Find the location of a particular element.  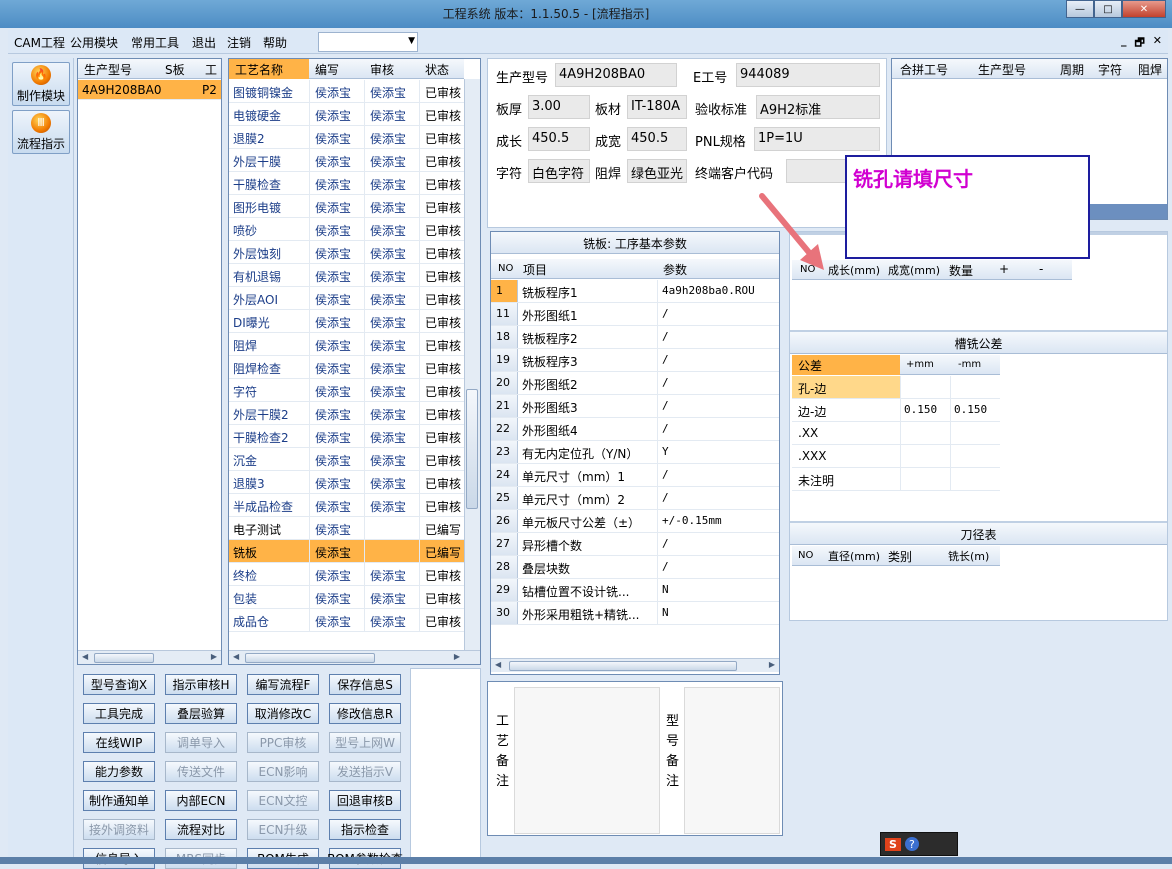

table-row: .XXX is located at coordinates (896, 456).